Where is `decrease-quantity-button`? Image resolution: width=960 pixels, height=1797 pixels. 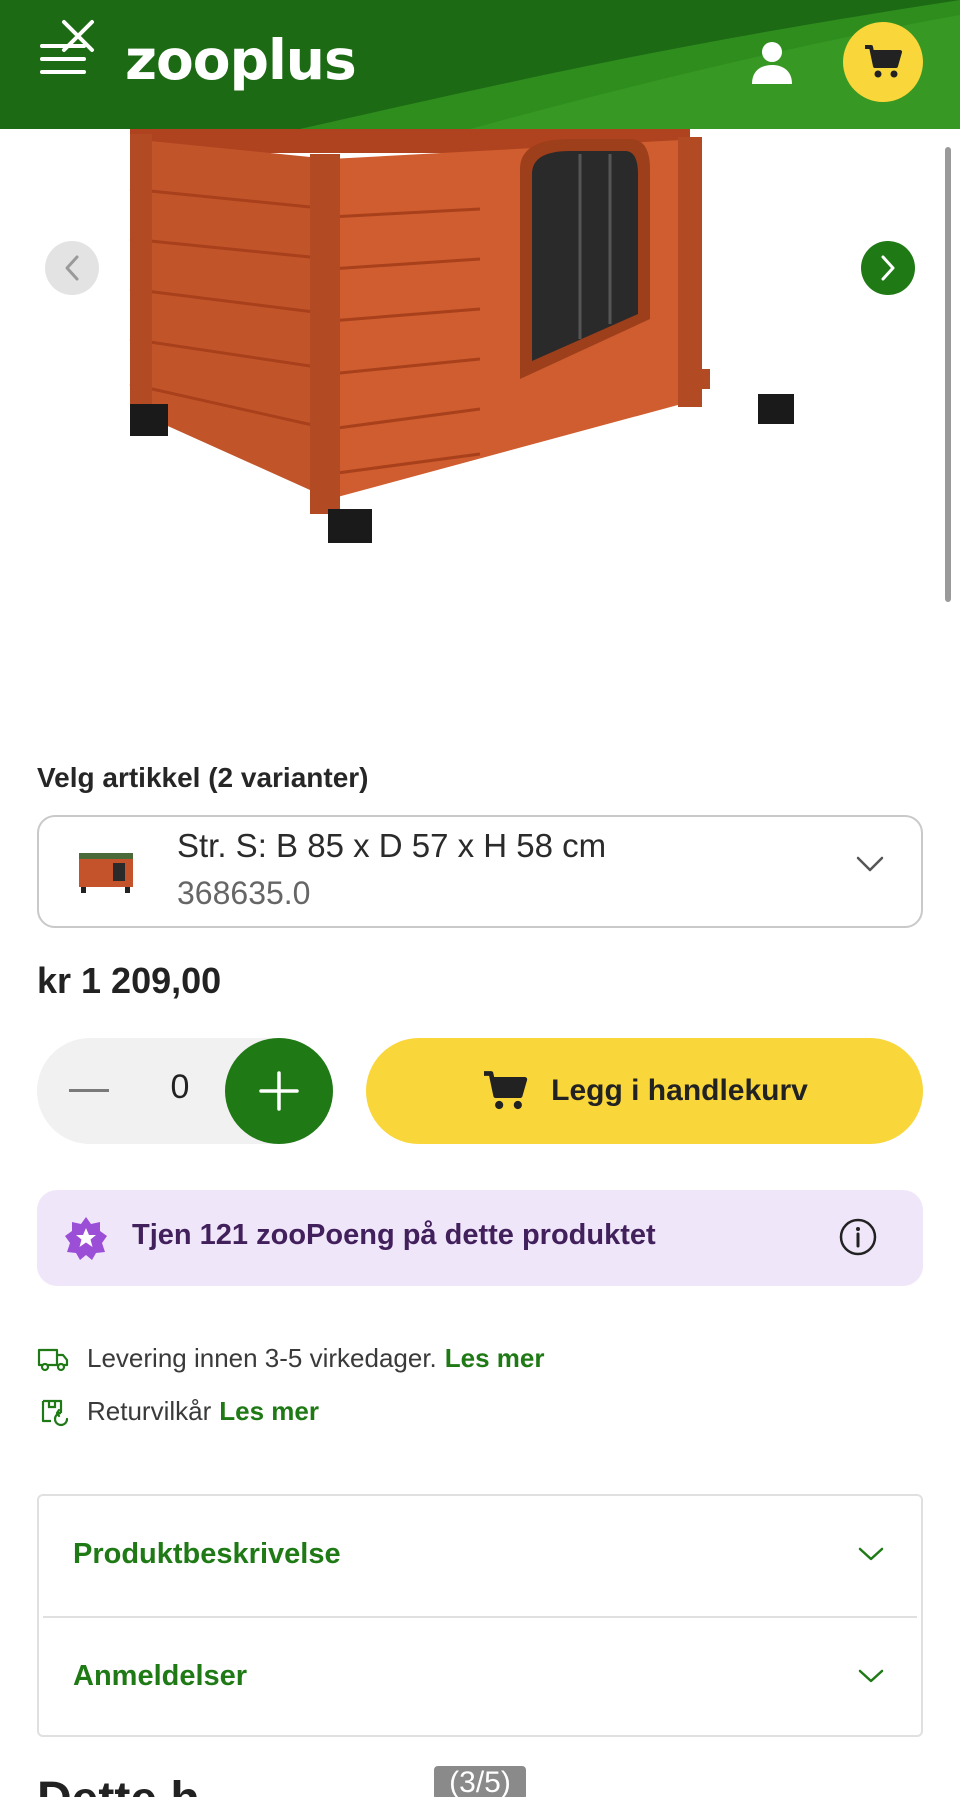
decrease-quantity-button is located at coordinates (89, 1090).